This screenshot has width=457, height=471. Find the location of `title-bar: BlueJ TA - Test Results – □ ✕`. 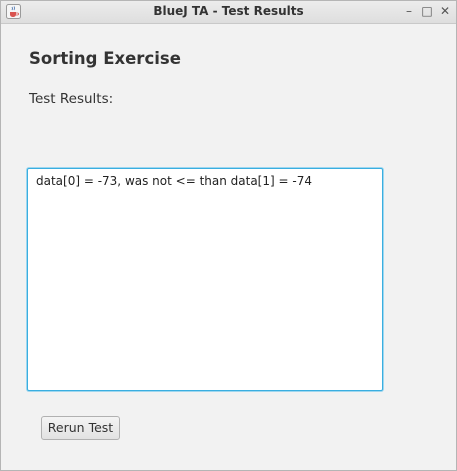

title-bar: BlueJ TA - Test Results – □ ✕ is located at coordinates (228, 12).